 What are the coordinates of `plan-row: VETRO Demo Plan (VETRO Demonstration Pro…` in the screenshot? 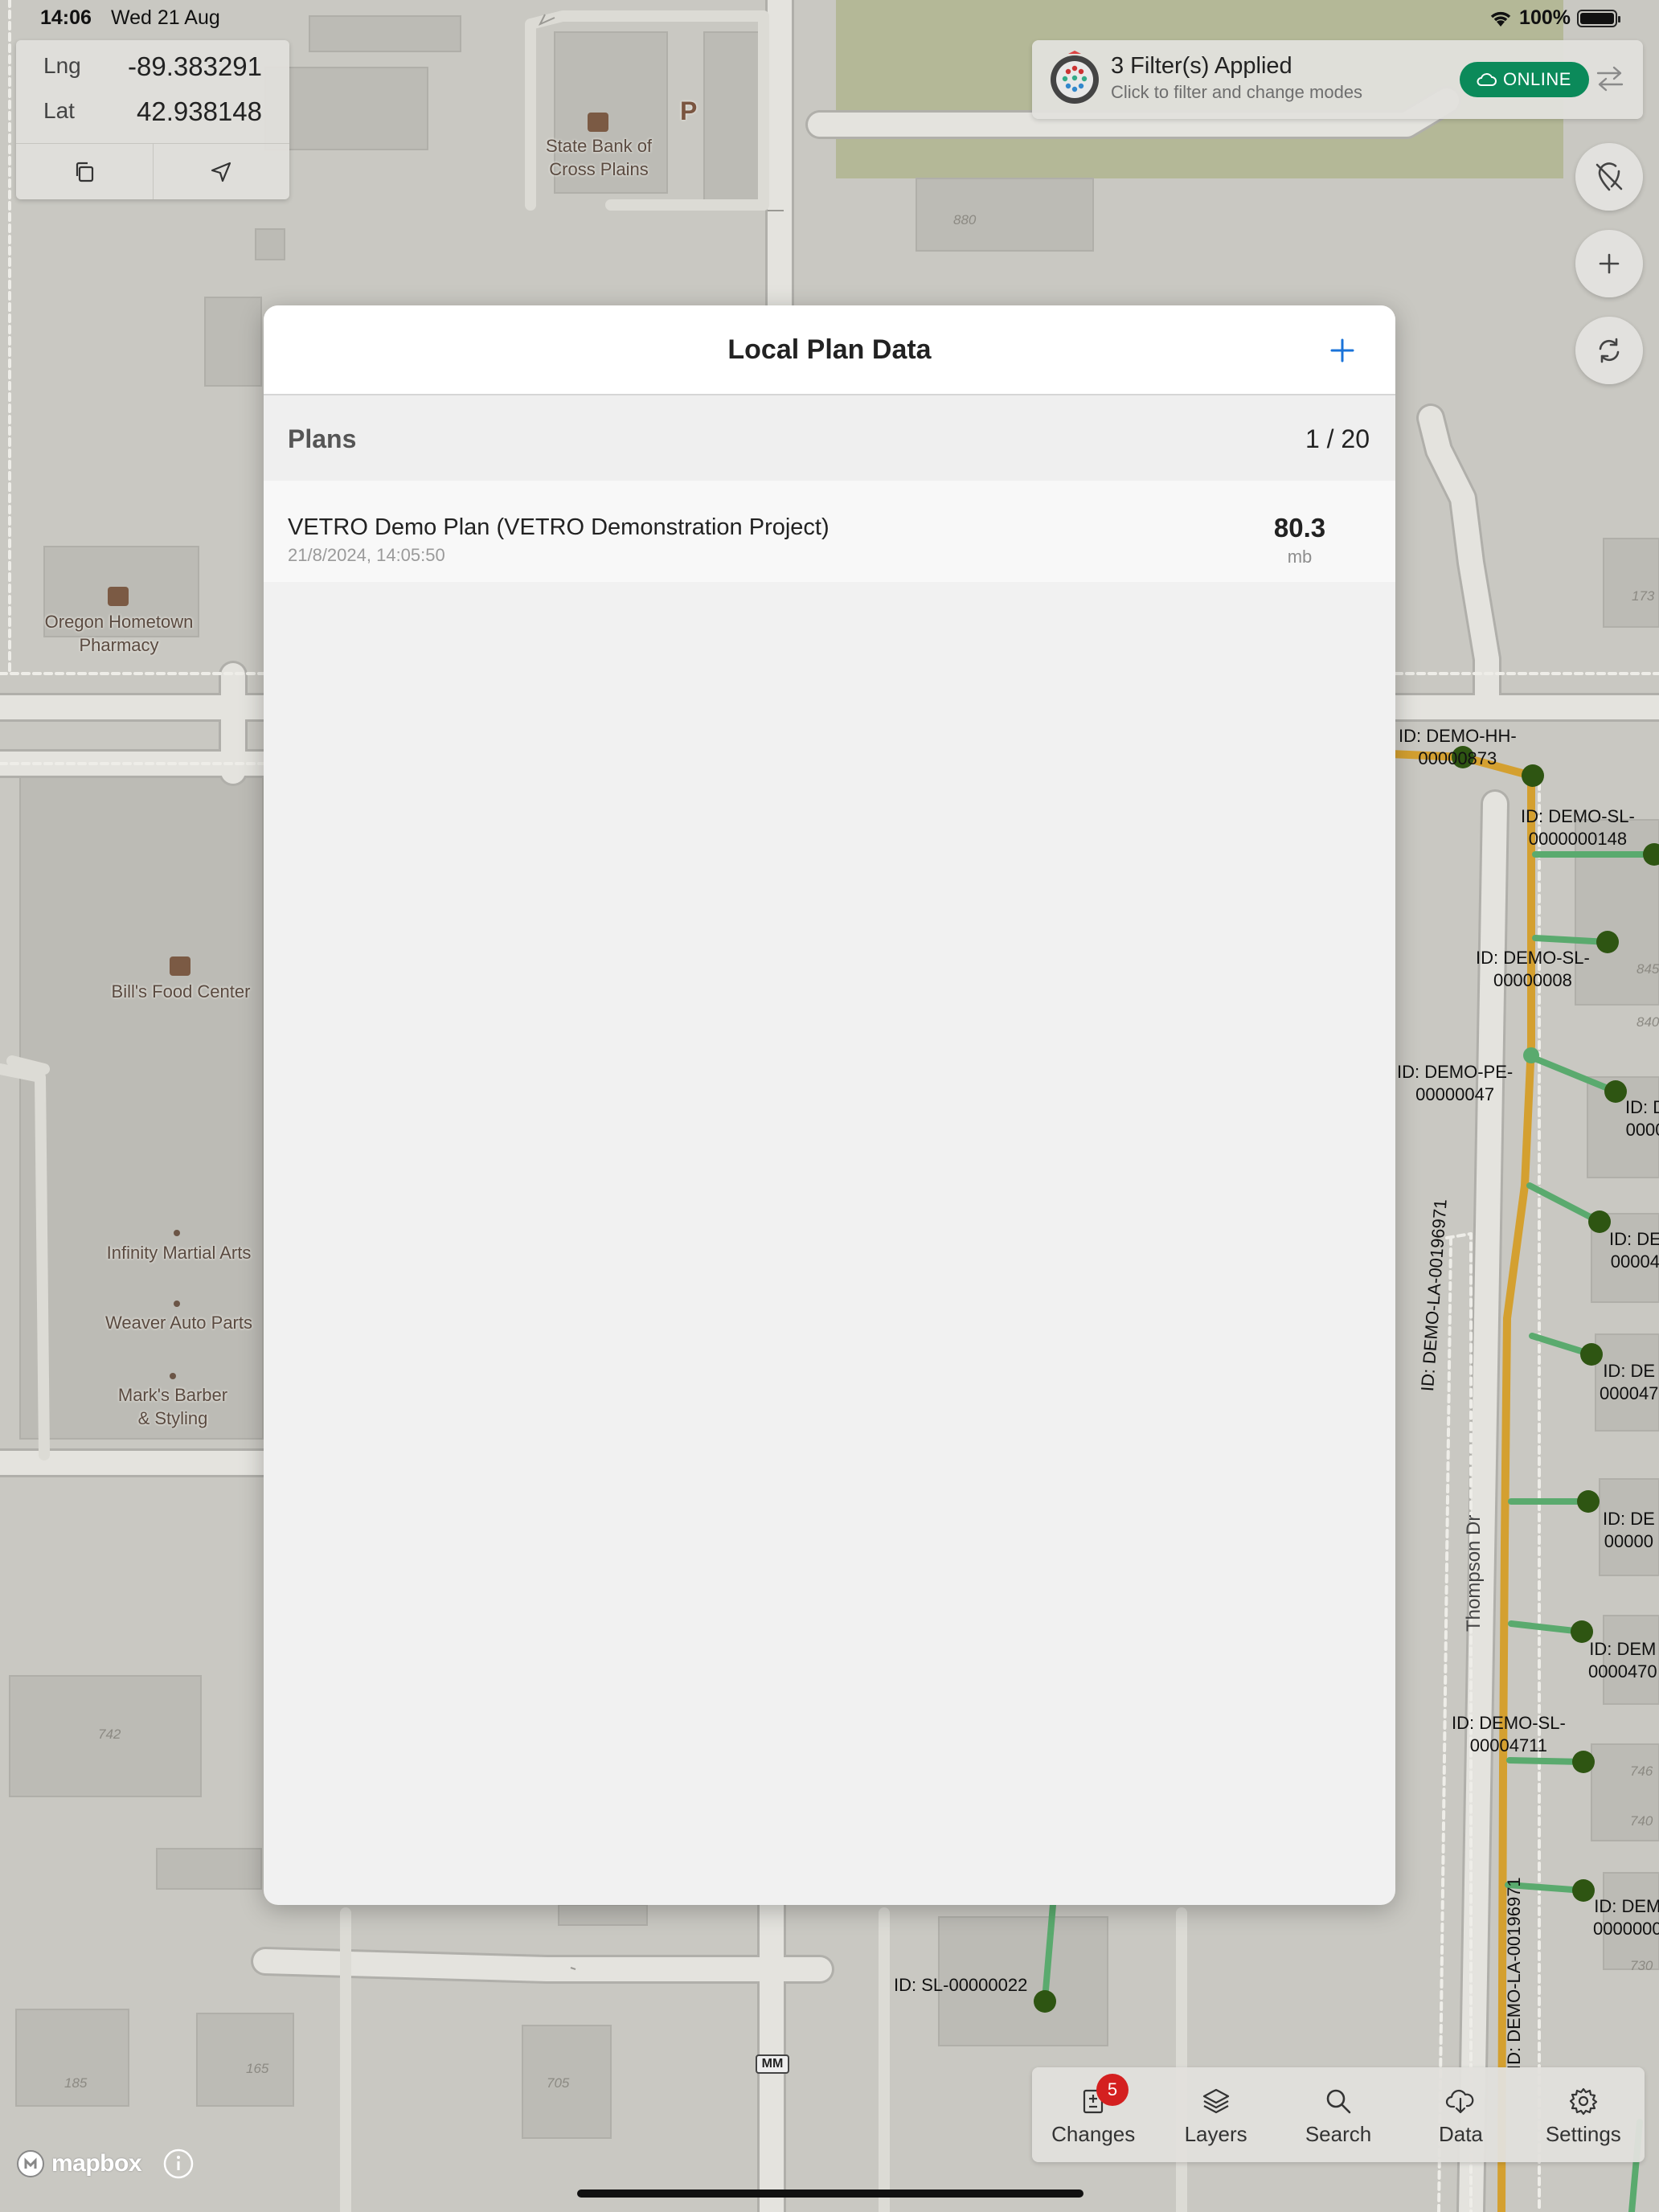 It's located at (829, 531).